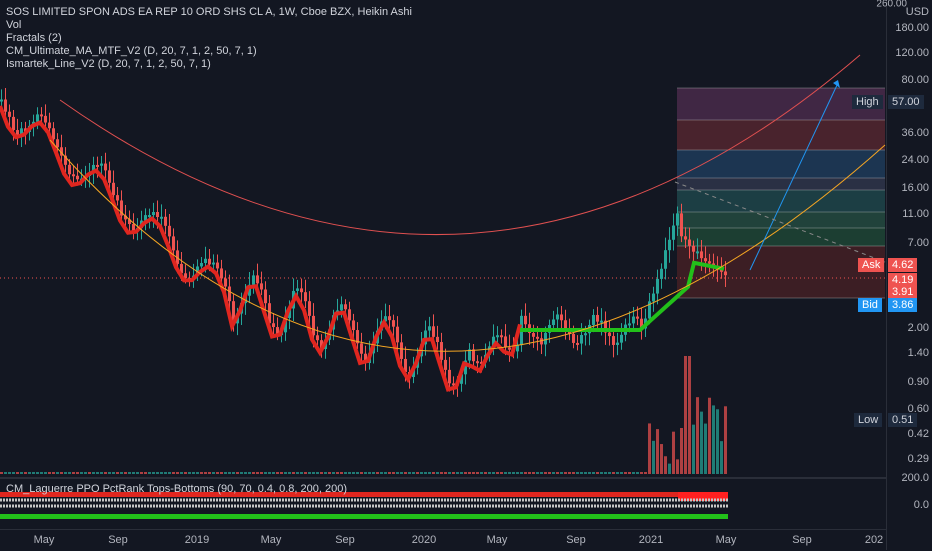  Describe the element at coordinates (912, 53) in the screenshot. I see `price-tick: 120.00` at that location.